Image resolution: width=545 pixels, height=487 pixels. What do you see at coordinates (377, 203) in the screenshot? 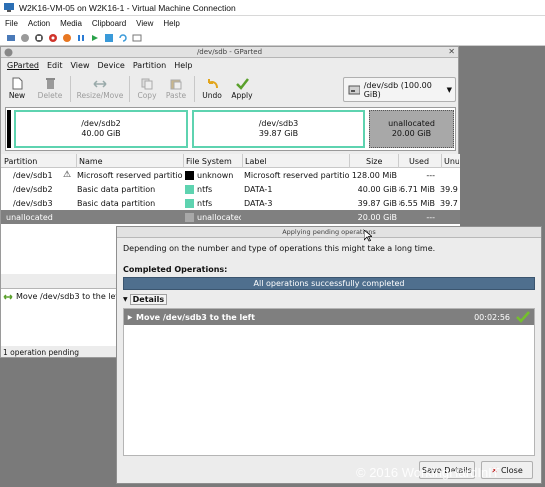
I see `row-size: 39.87 GiB` at bounding box center [377, 203].